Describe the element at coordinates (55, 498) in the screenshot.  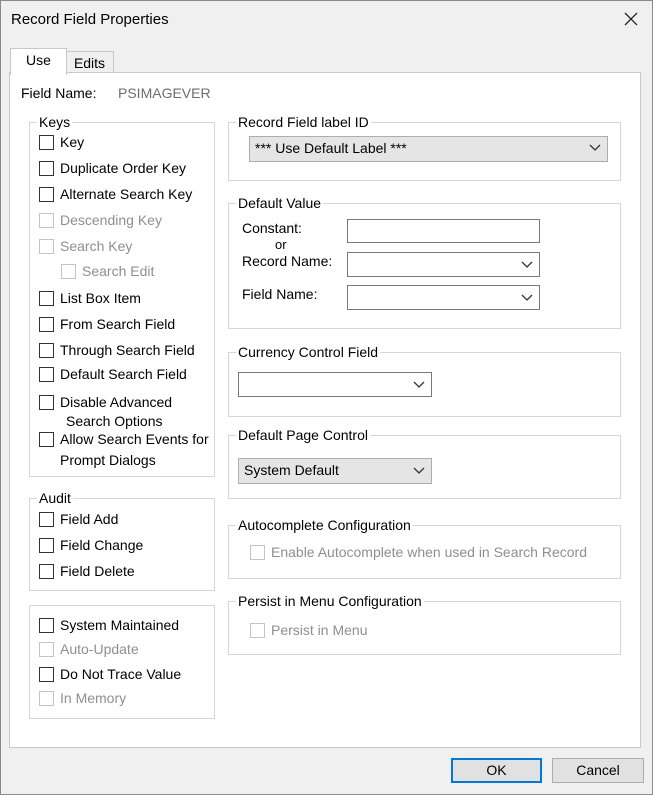
I see `audit-legend: Audit` at that location.